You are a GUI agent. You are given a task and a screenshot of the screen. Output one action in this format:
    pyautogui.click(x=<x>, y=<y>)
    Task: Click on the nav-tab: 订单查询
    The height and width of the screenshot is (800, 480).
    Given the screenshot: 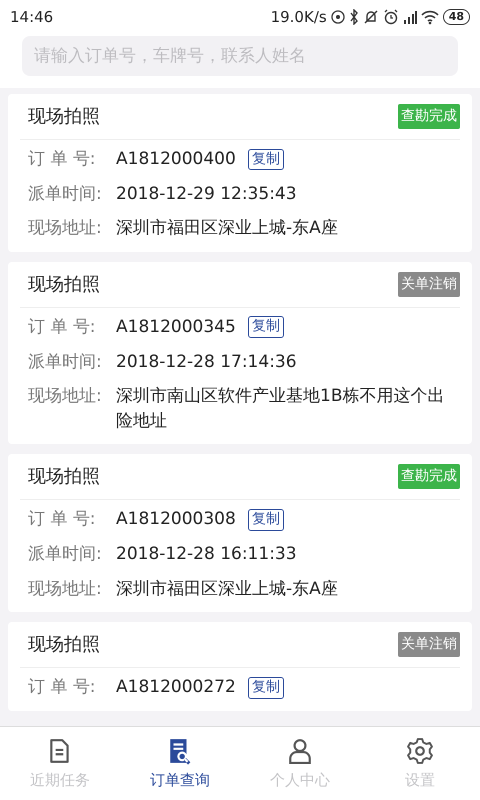 What is the action you would take?
    pyautogui.click(x=180, y=763)
    